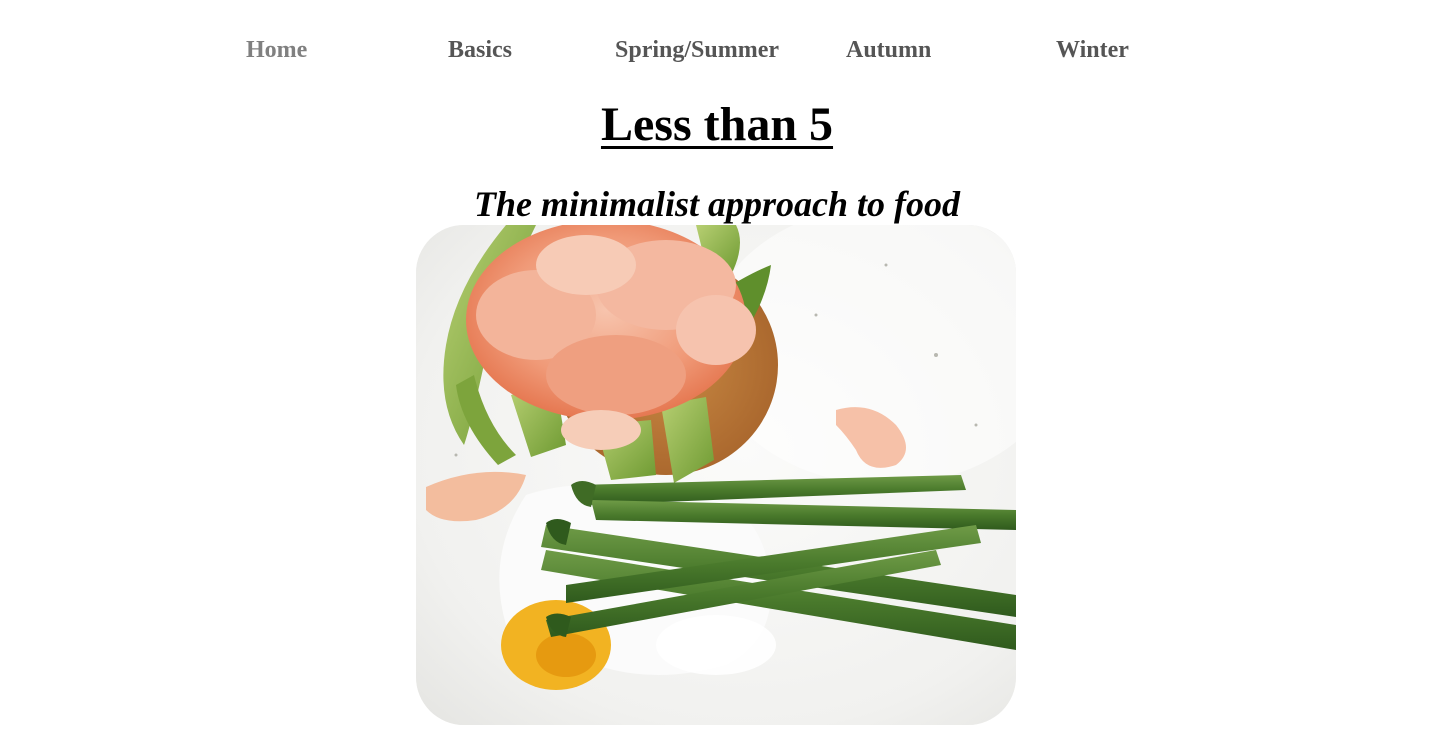 The image size is (1434, 752). I want to click on page-title: Less than 5, so click(717, 124).